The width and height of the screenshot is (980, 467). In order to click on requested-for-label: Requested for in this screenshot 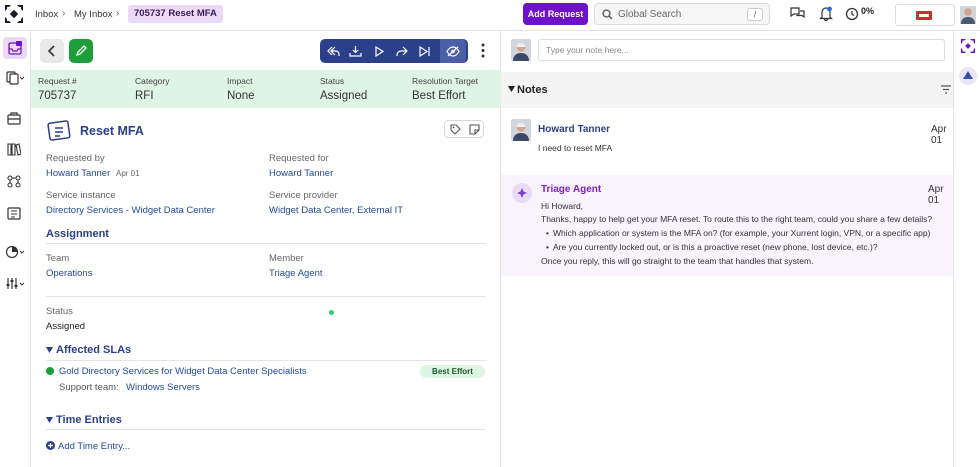, I will do `click(299, 158)`.